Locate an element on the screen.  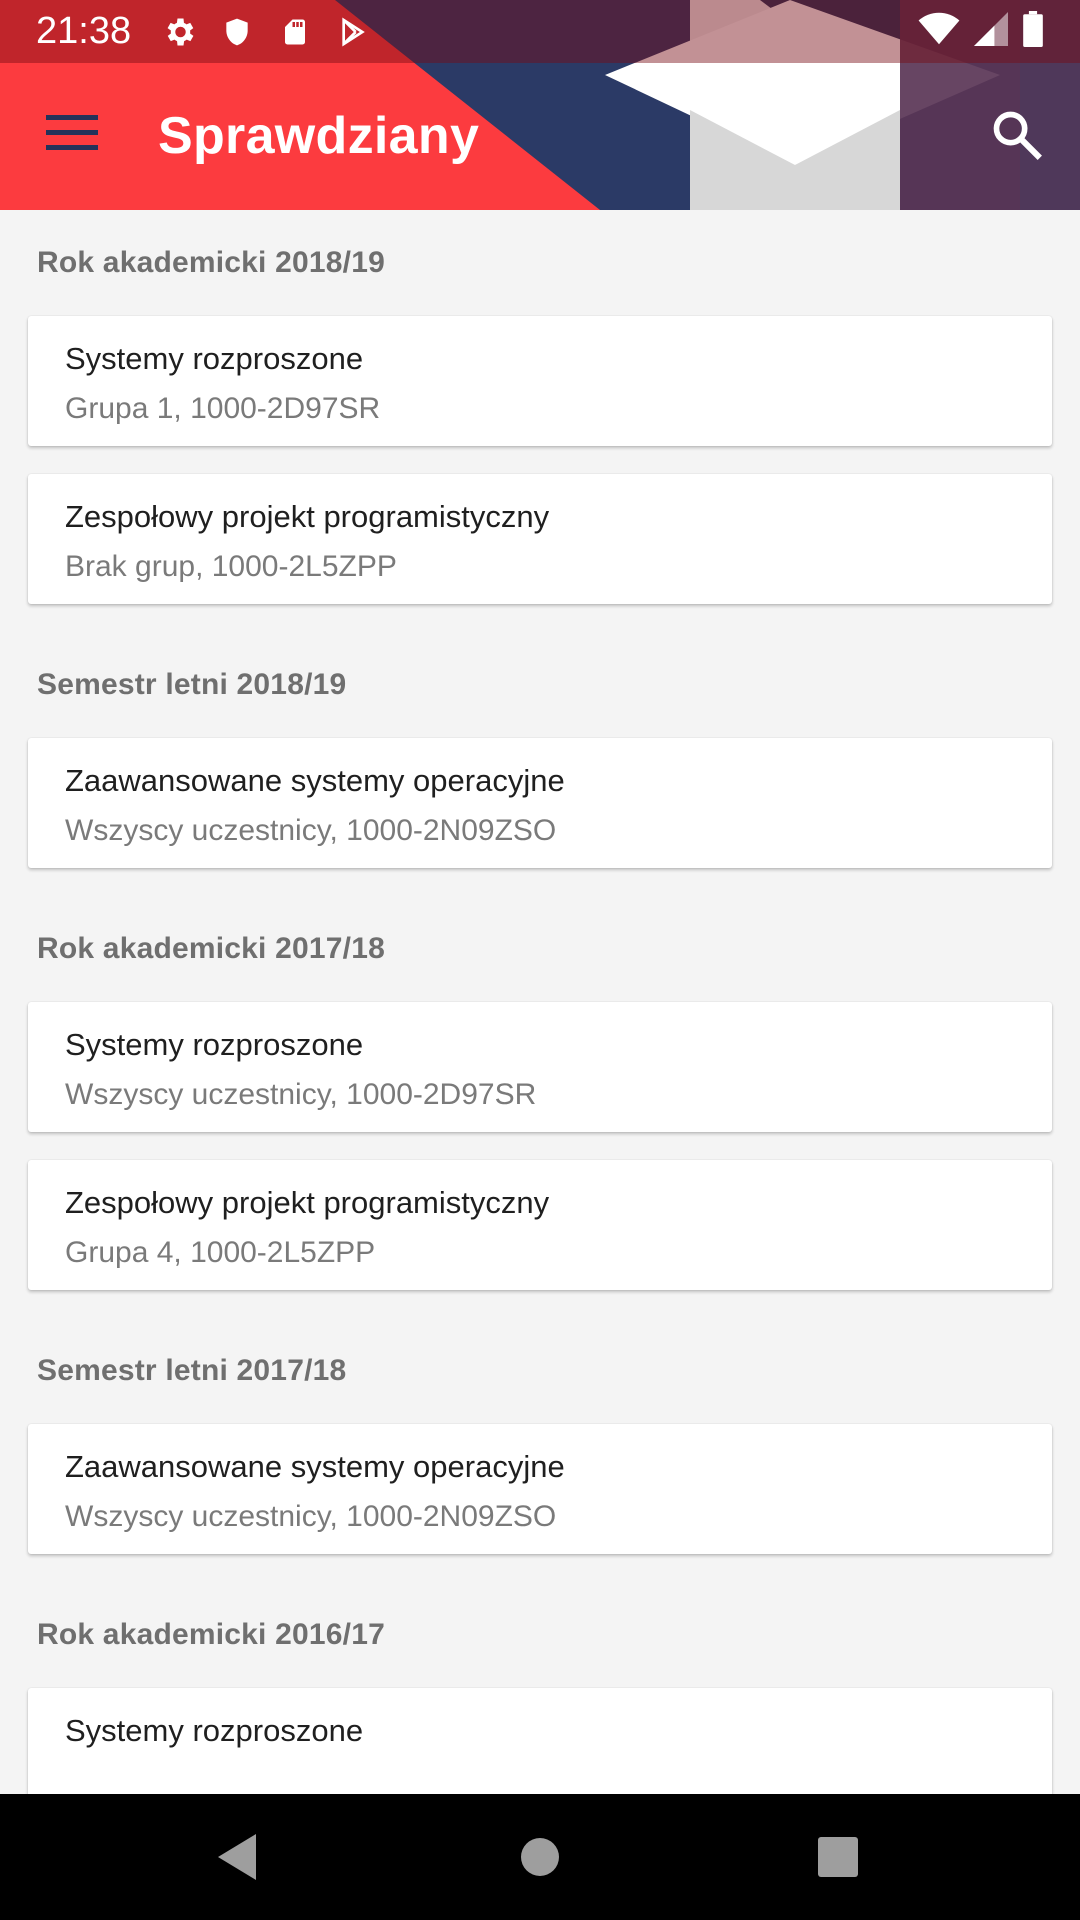
list-item: Systemy rozproszone is located at coordinates (540, 1741).